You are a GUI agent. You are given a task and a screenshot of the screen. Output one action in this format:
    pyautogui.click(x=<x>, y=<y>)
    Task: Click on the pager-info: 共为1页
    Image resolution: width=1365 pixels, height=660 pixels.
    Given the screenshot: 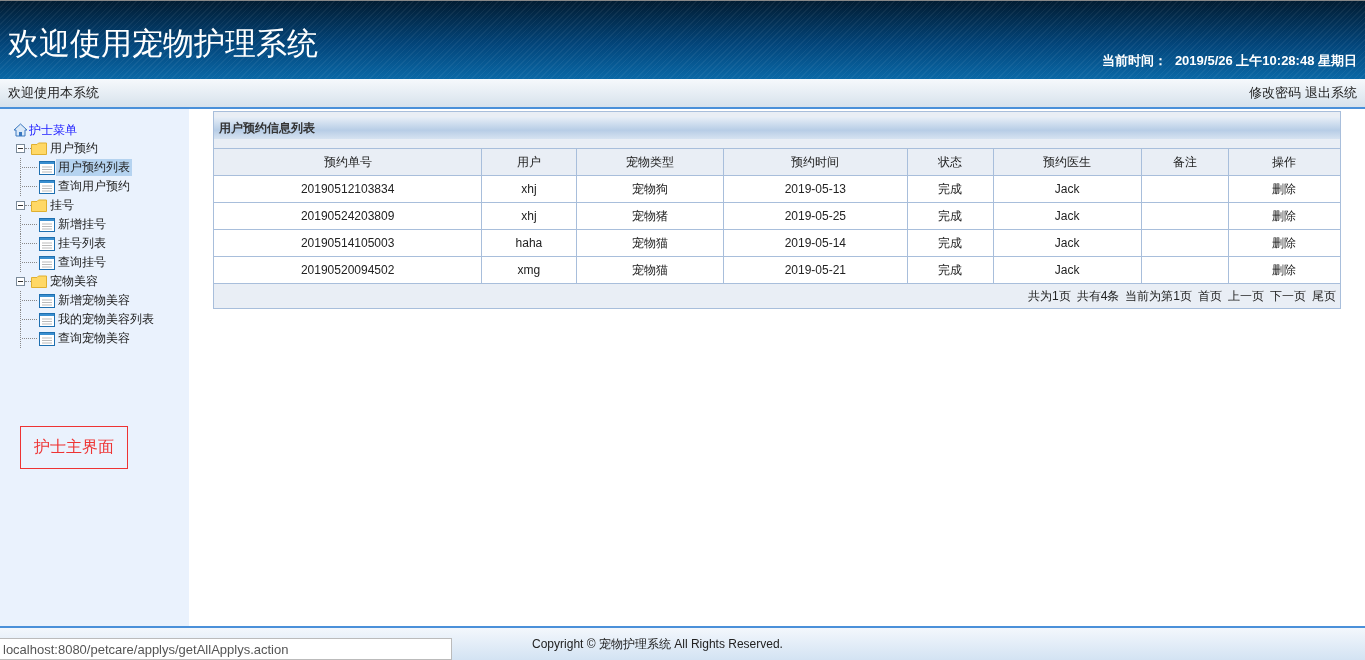 What is the action you would take?
    pyautogui.click(x=1049, y=296)
    